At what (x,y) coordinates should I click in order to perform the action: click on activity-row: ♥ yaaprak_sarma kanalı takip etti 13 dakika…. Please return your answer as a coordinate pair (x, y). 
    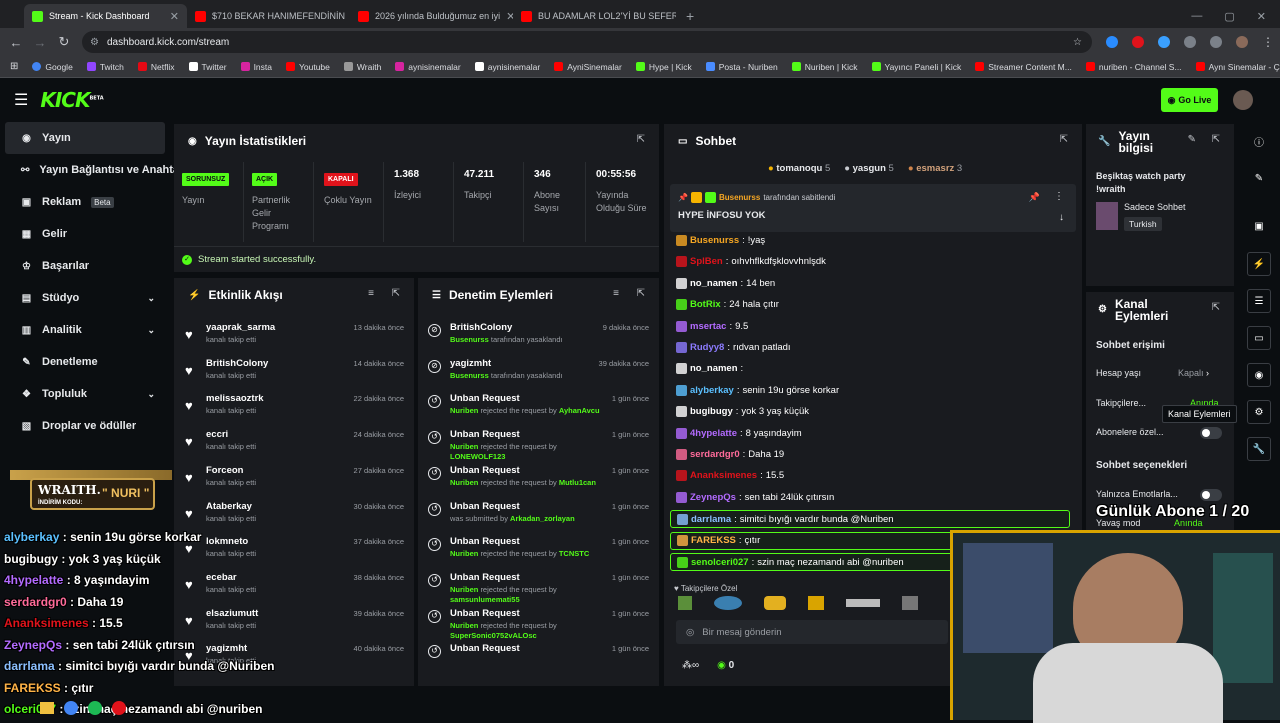
    Looking at the image, I should click on (294, 340).